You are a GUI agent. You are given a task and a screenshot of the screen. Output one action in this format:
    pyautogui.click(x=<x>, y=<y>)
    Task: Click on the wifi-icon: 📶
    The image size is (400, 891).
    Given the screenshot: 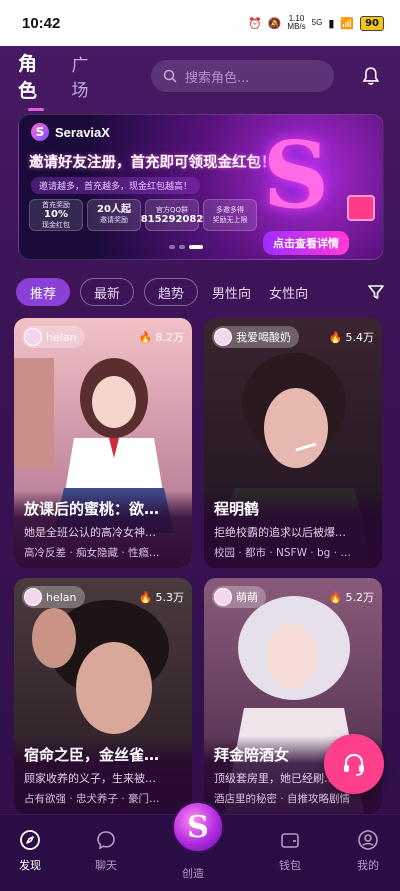 What is the action you would take?
    pyautogui.click(x=347, y=23)
    